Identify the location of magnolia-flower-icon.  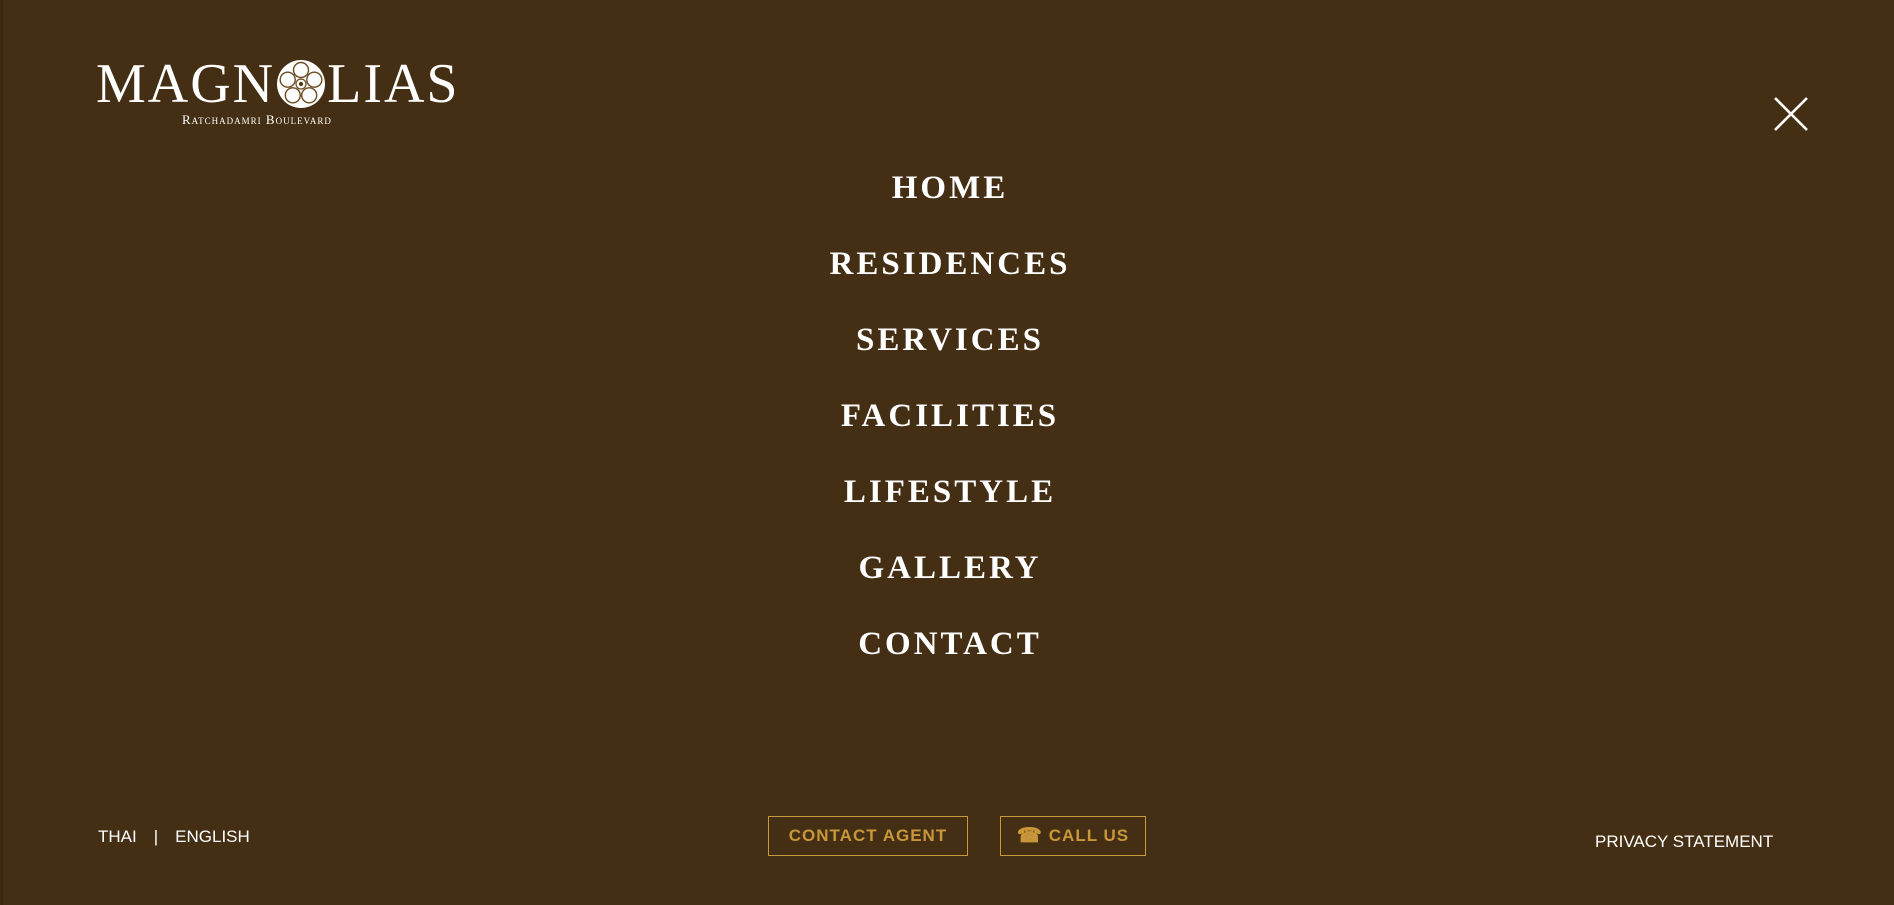
(301, 84).